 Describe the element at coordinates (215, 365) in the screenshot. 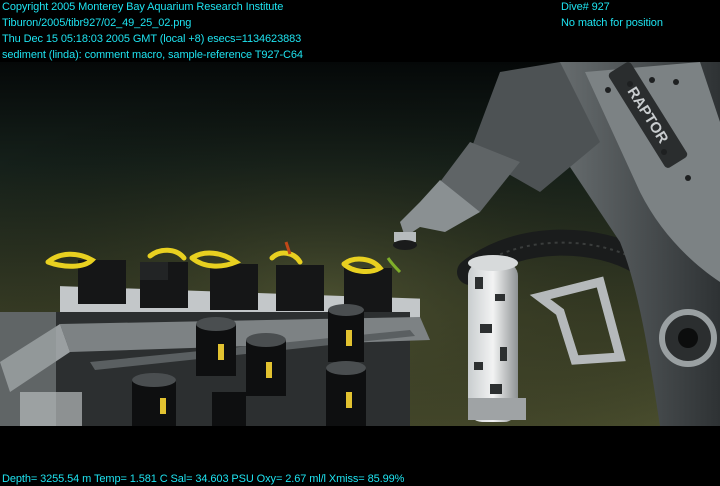

I see `push-core-tray-front` at that location.